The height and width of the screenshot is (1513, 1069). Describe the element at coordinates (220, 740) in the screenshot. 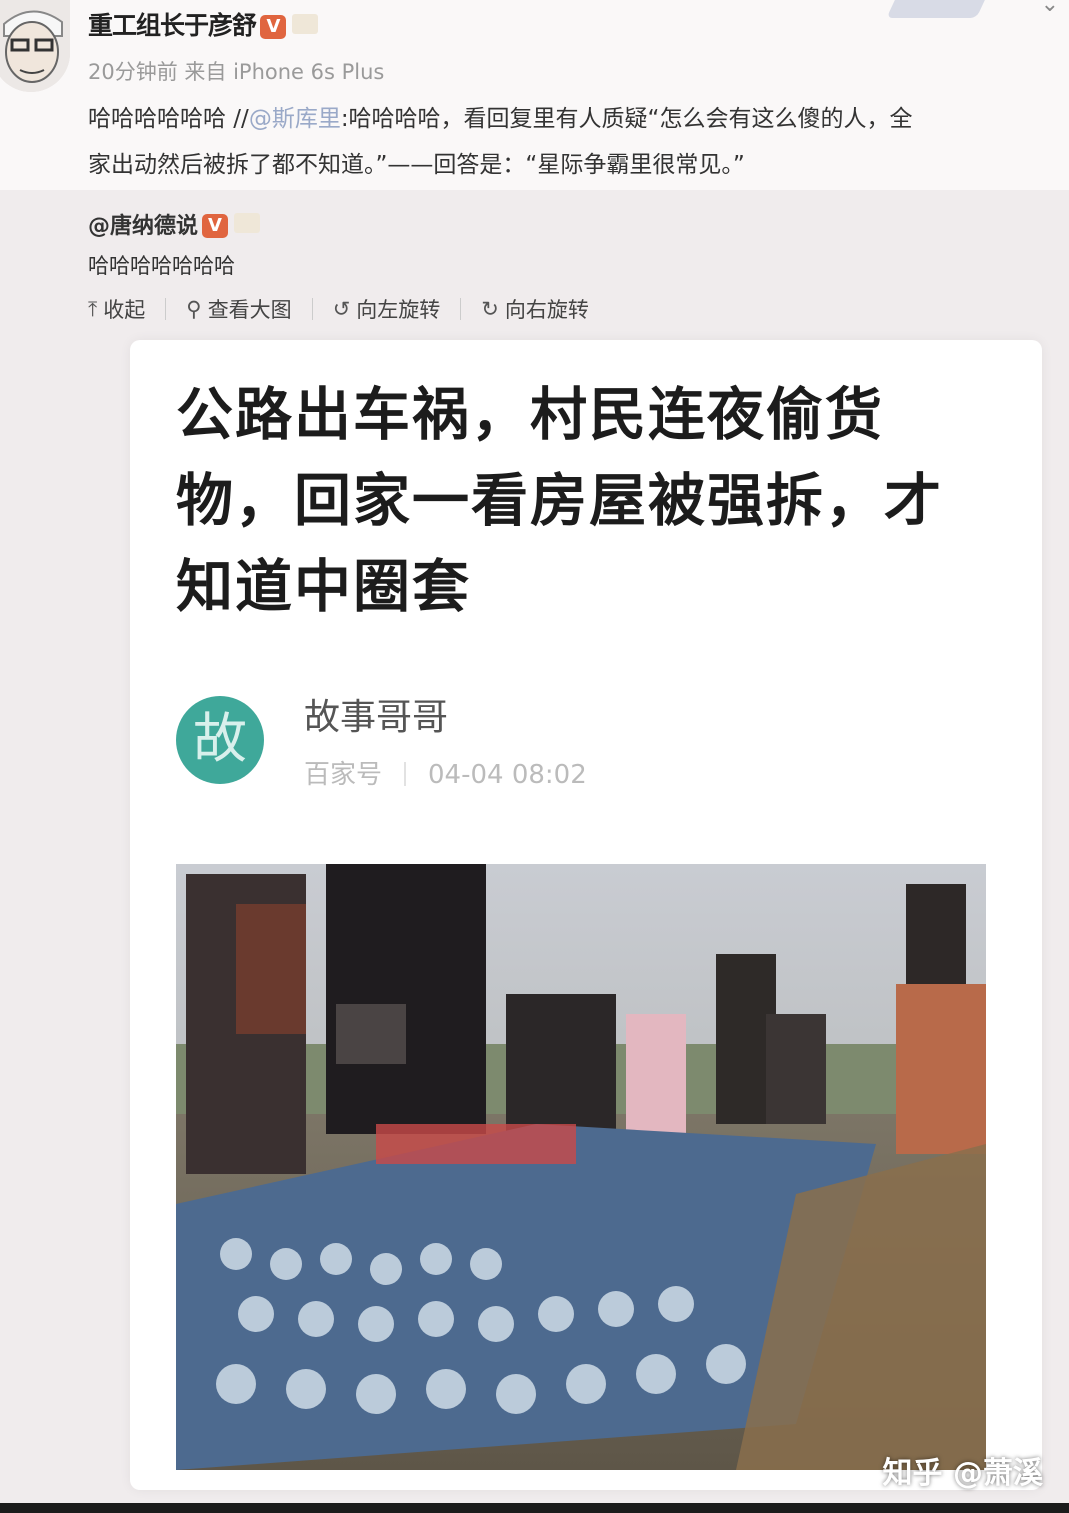

I see `source-logo: 故` at that location.